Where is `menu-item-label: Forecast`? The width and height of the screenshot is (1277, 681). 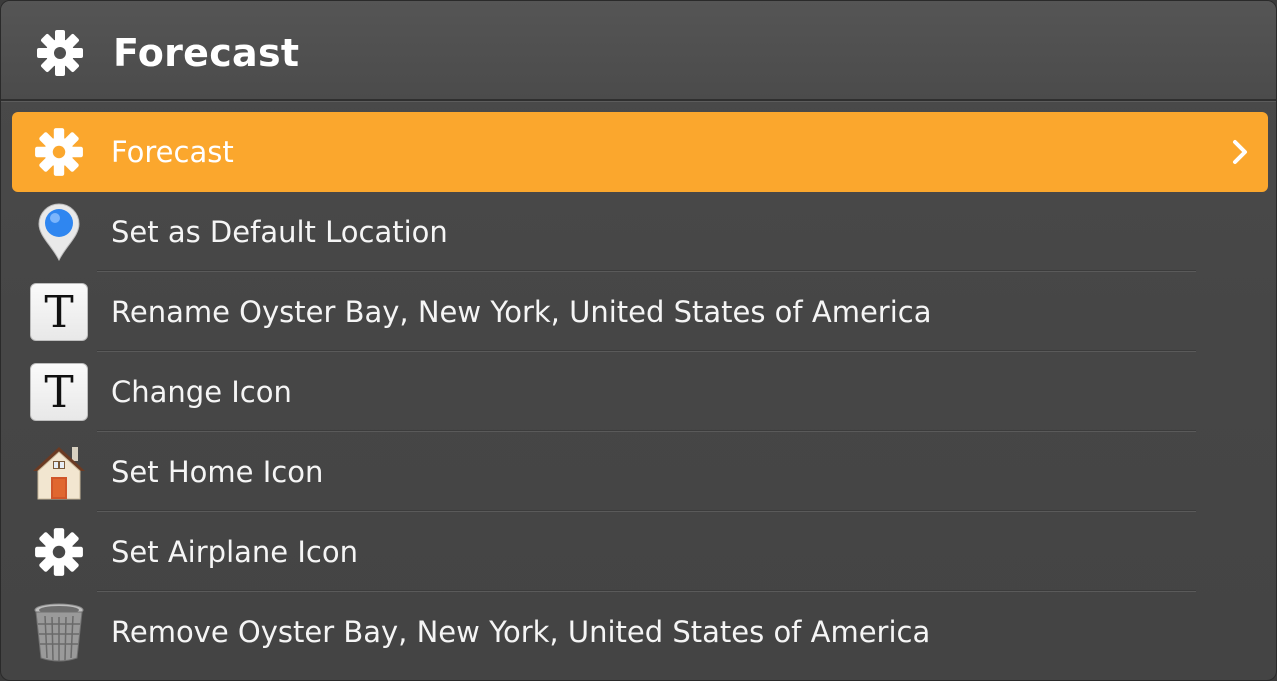
menu-item-label: Forecast is located at coordinates (172, 152).